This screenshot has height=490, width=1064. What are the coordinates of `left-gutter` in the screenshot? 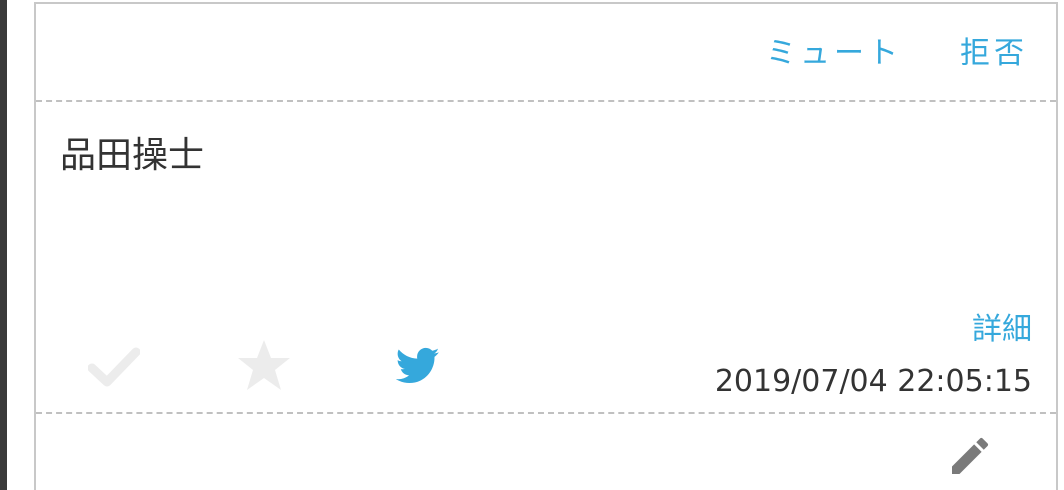 It's located at (20, 245).